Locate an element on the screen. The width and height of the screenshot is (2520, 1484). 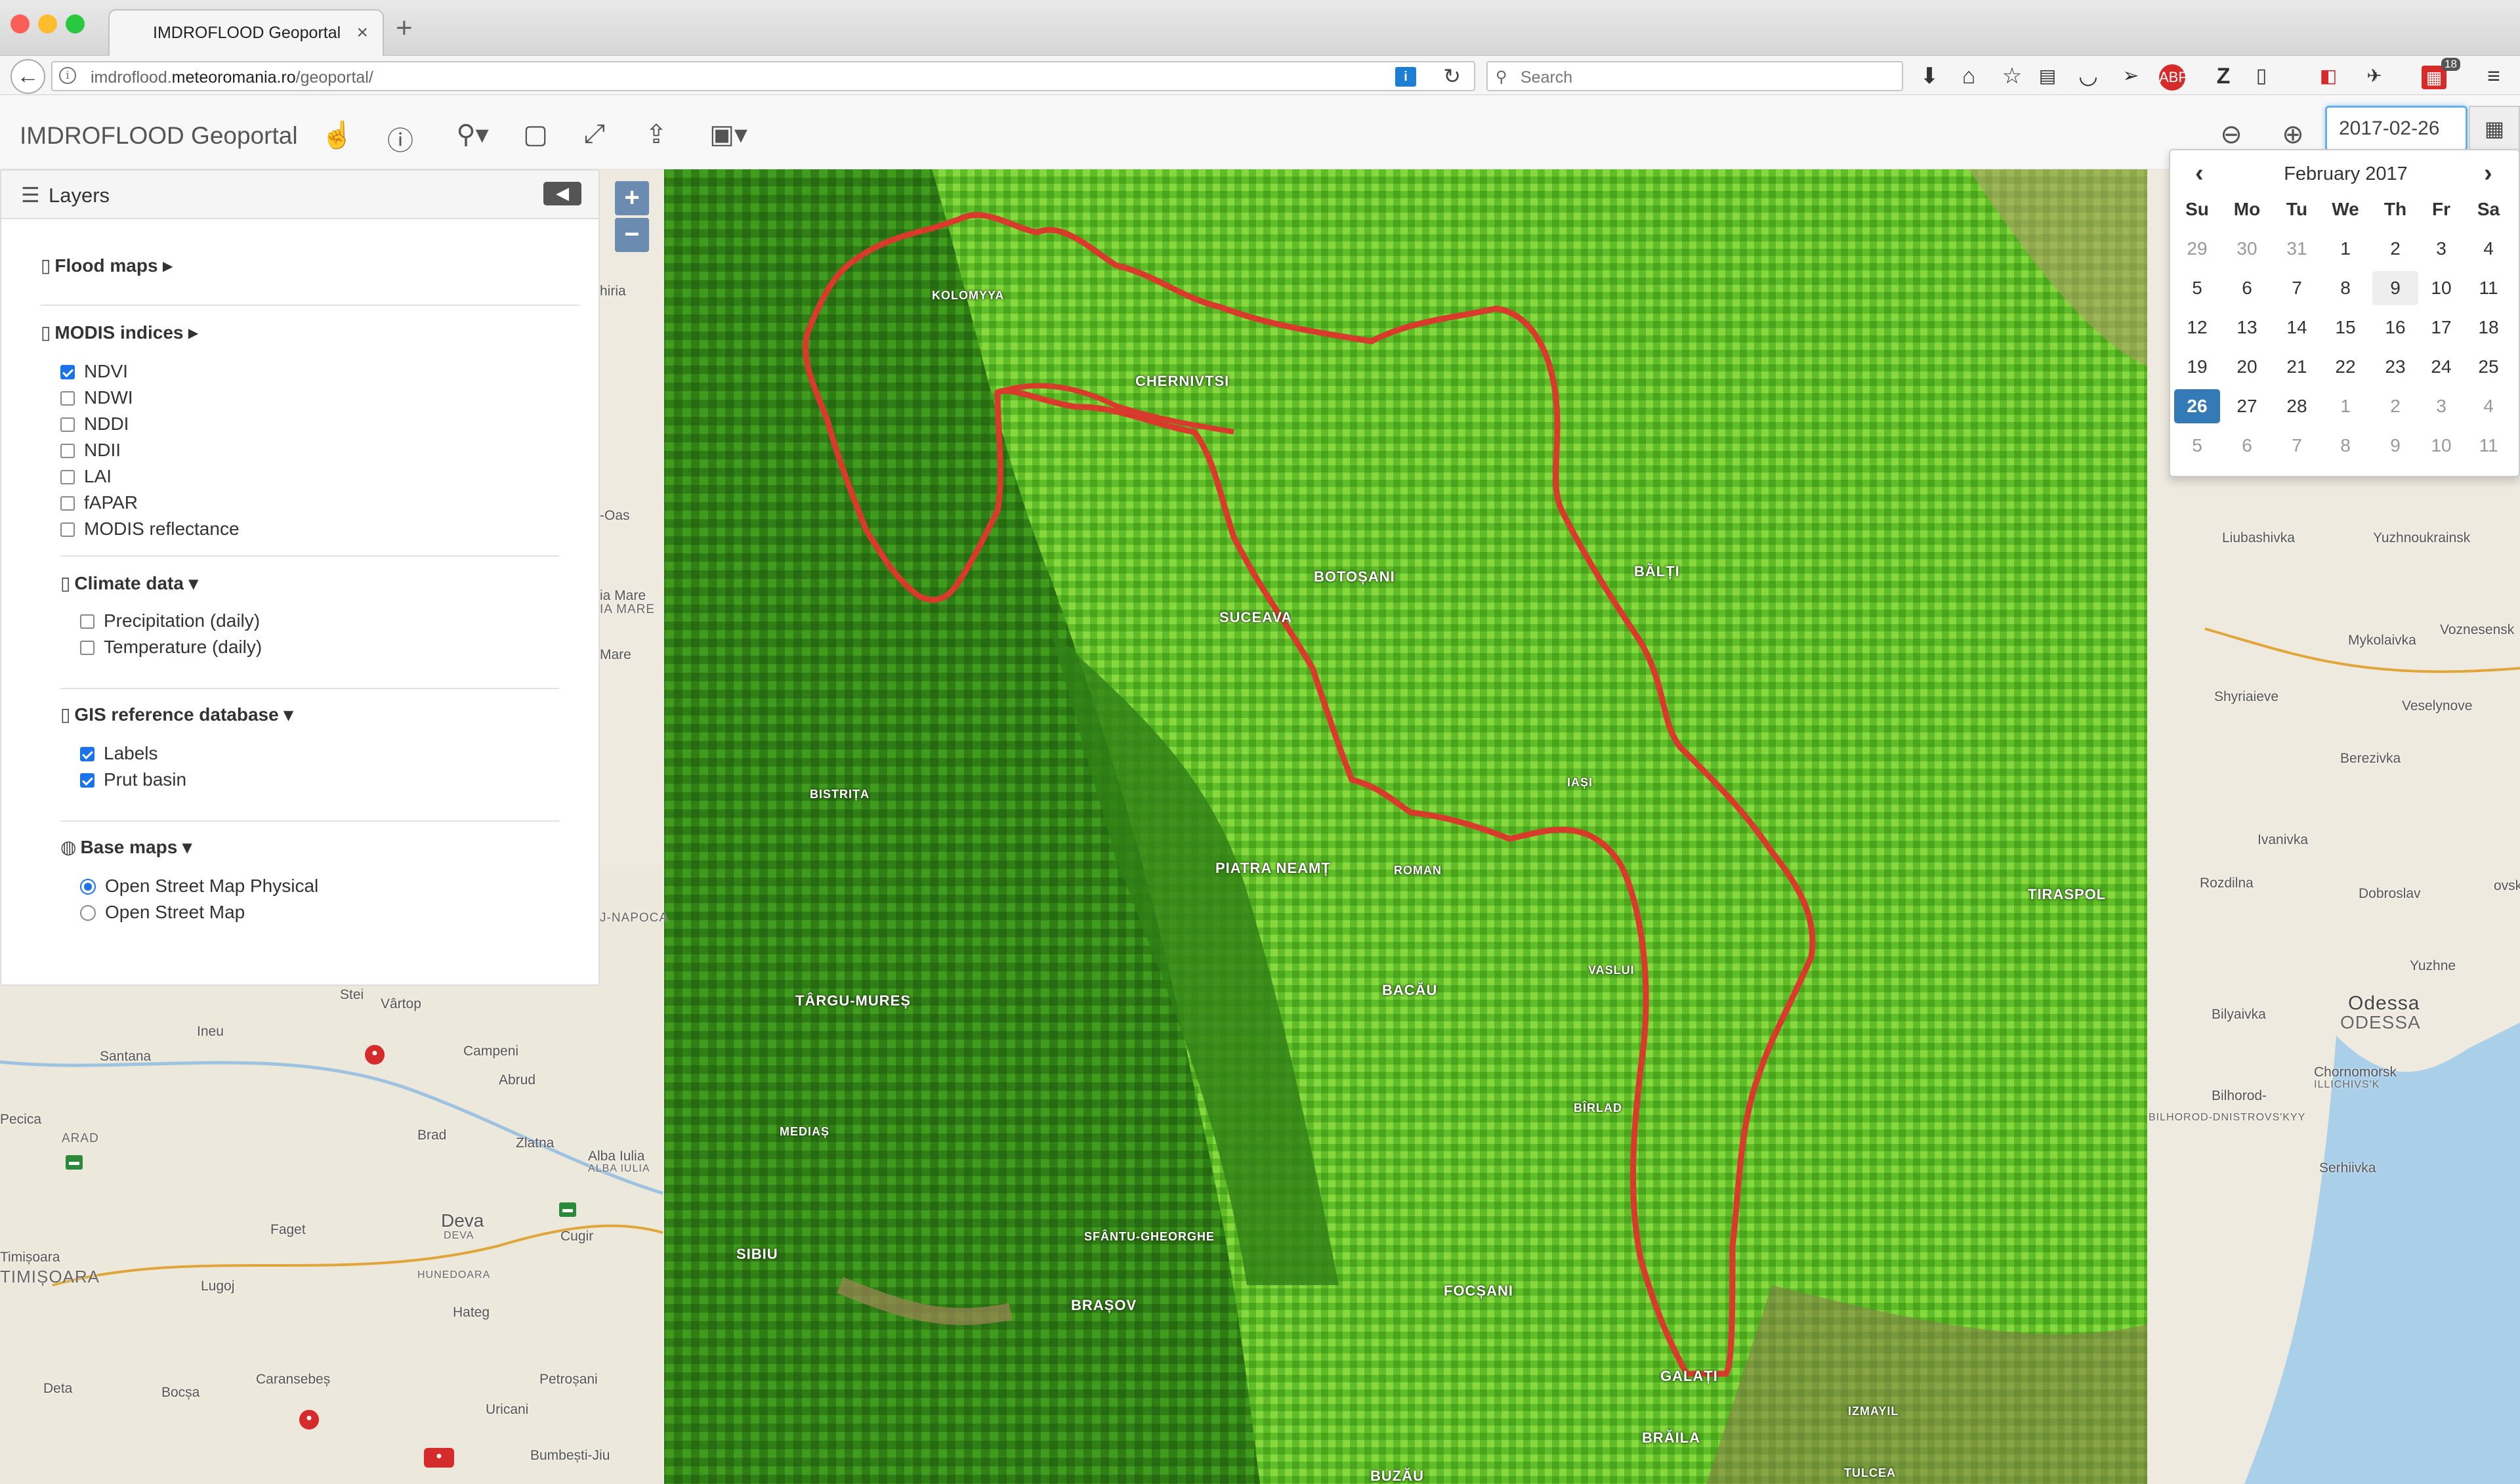
calendar-day: 21 is located at coordinates (2297, 367).